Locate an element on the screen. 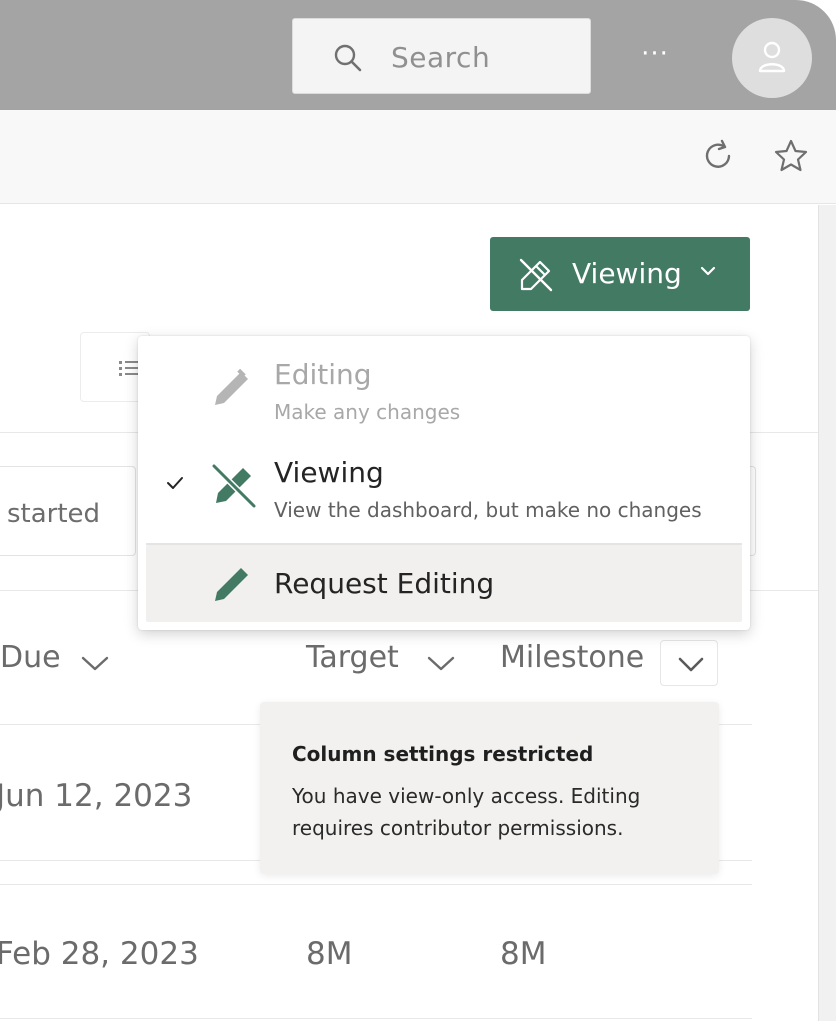  search-icon is located at coordinates (348, 58).